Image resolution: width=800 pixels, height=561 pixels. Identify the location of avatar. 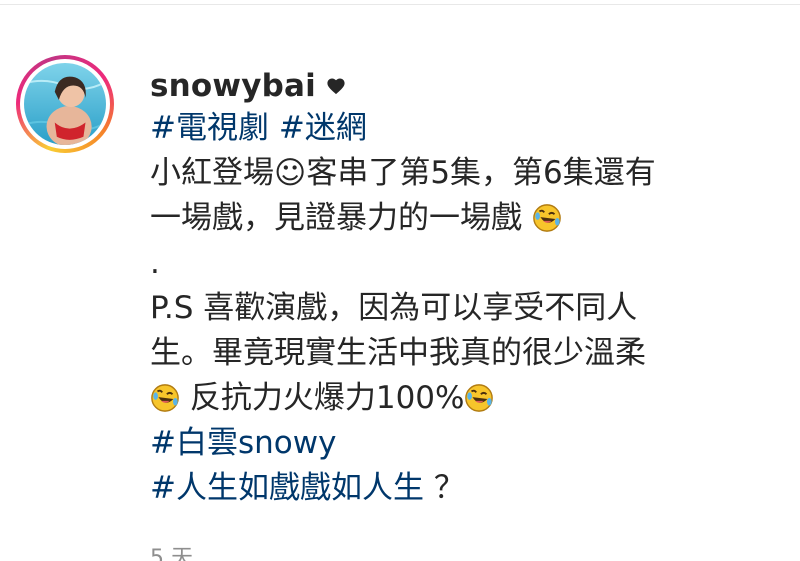
(65, 104).